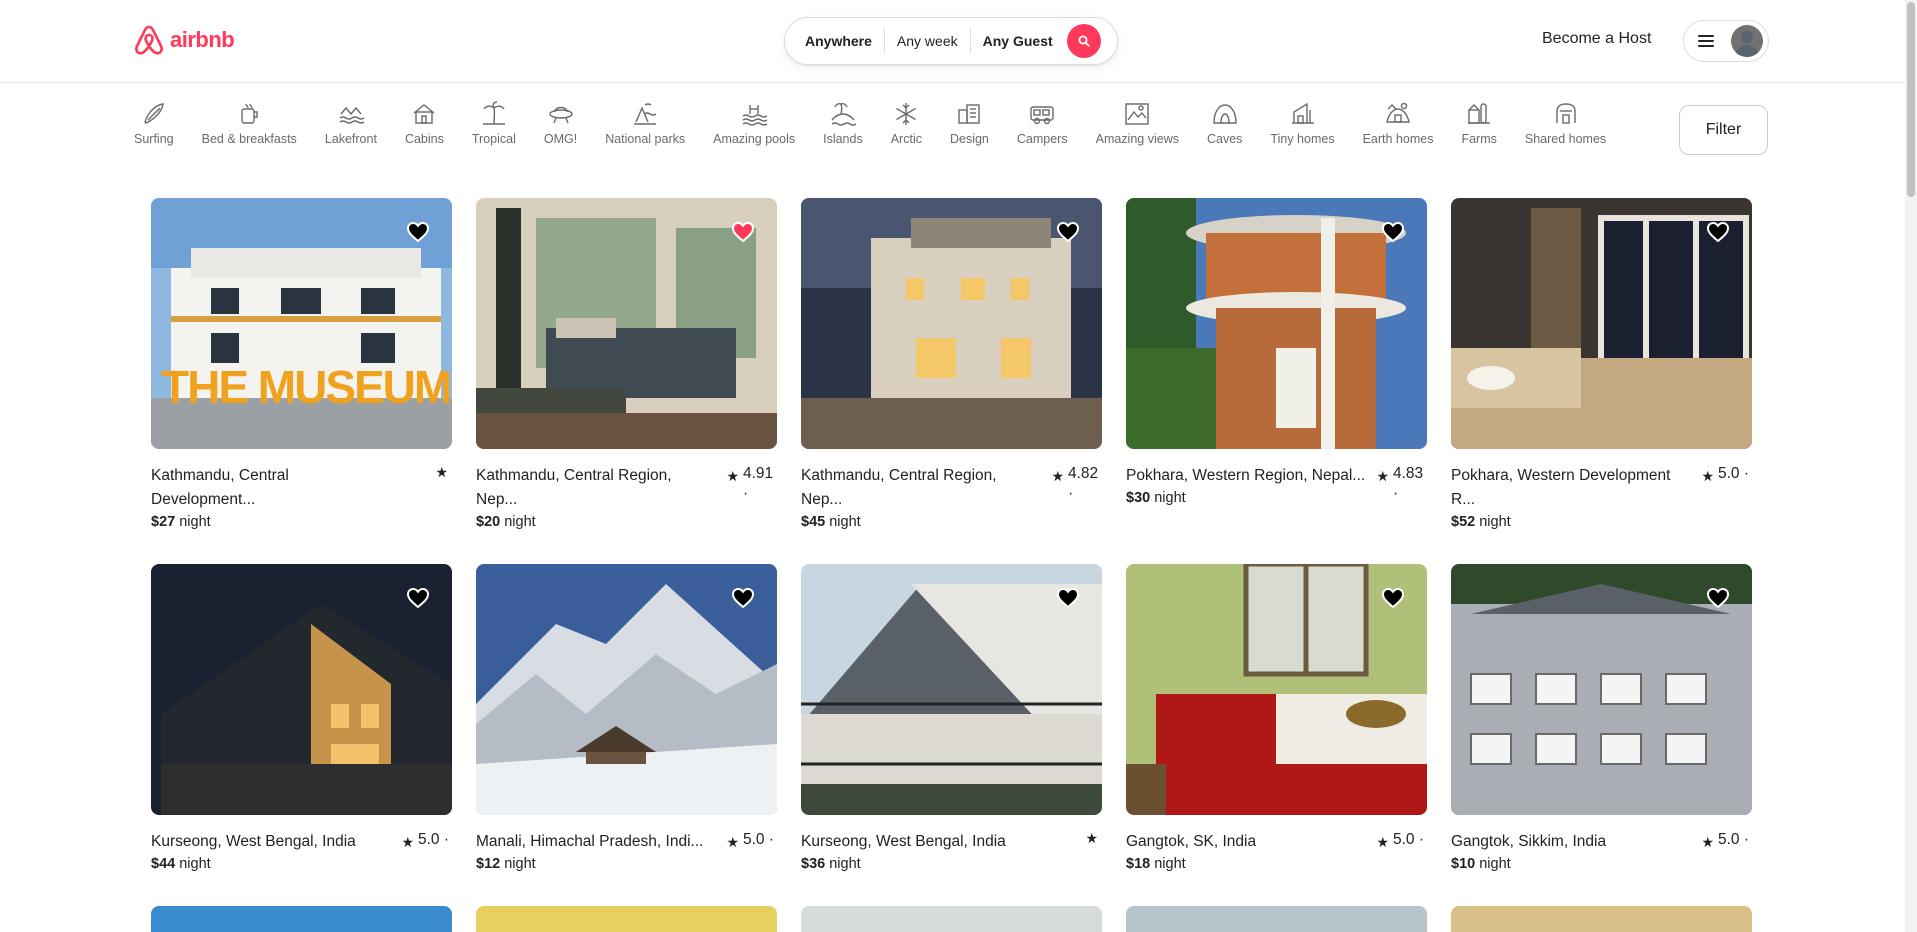 Image resolution: width=1917 pixels, height=932 pixels. Describe the element at coordinates (1565, 130) in the screenshot. I see `category-shared-homes: Shared homes` at that location.